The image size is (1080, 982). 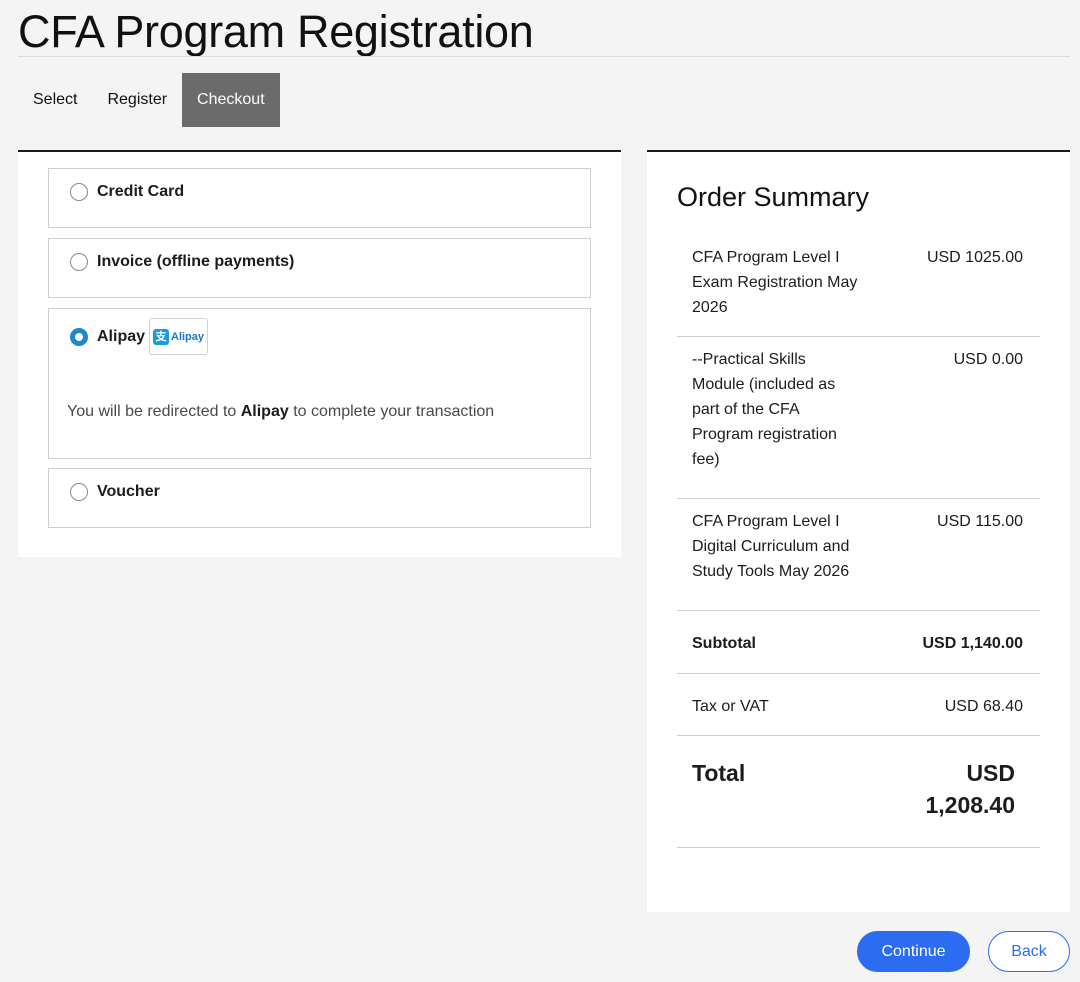 I want to click on total-row: Total USD 1,208.40, so click(x=858, y=792).